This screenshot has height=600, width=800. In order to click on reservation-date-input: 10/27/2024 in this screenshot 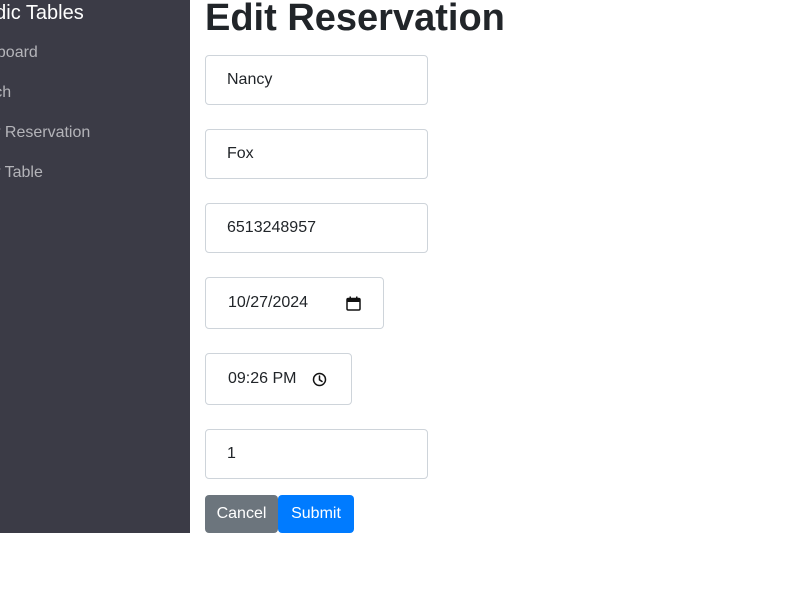, I will do `click(294, 303)`.